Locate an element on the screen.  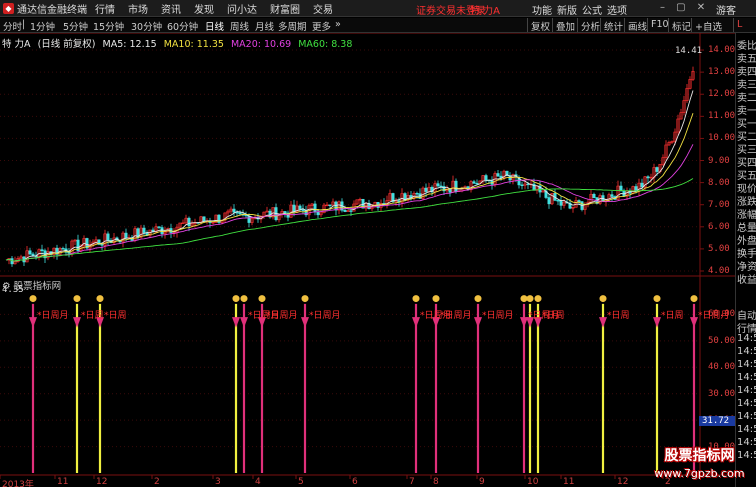
menu-news: 资讯 is located at coordinates (171, 8).